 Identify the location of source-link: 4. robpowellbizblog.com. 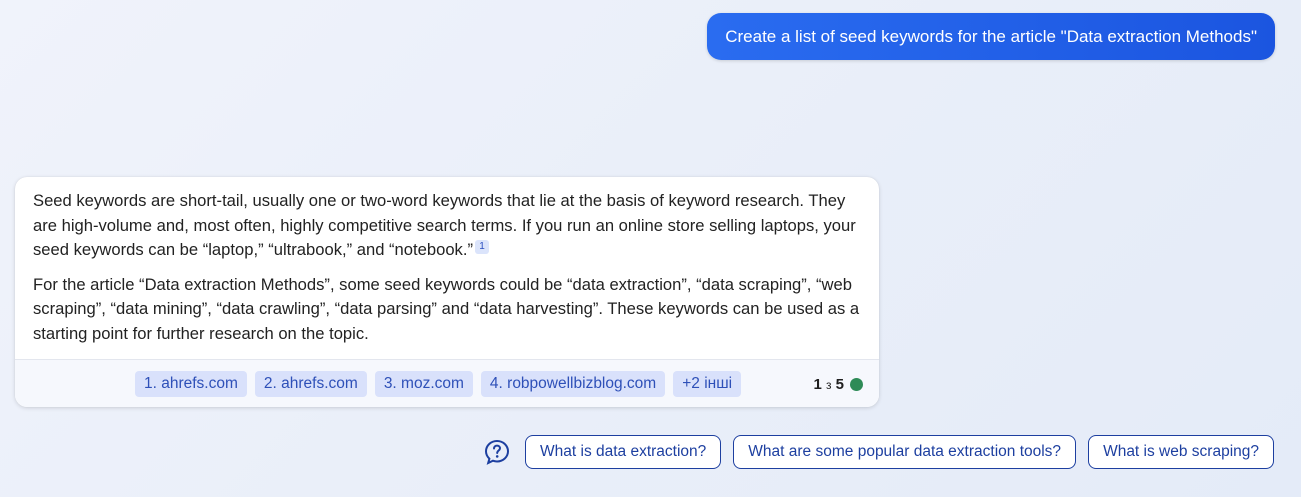
(573, 384).